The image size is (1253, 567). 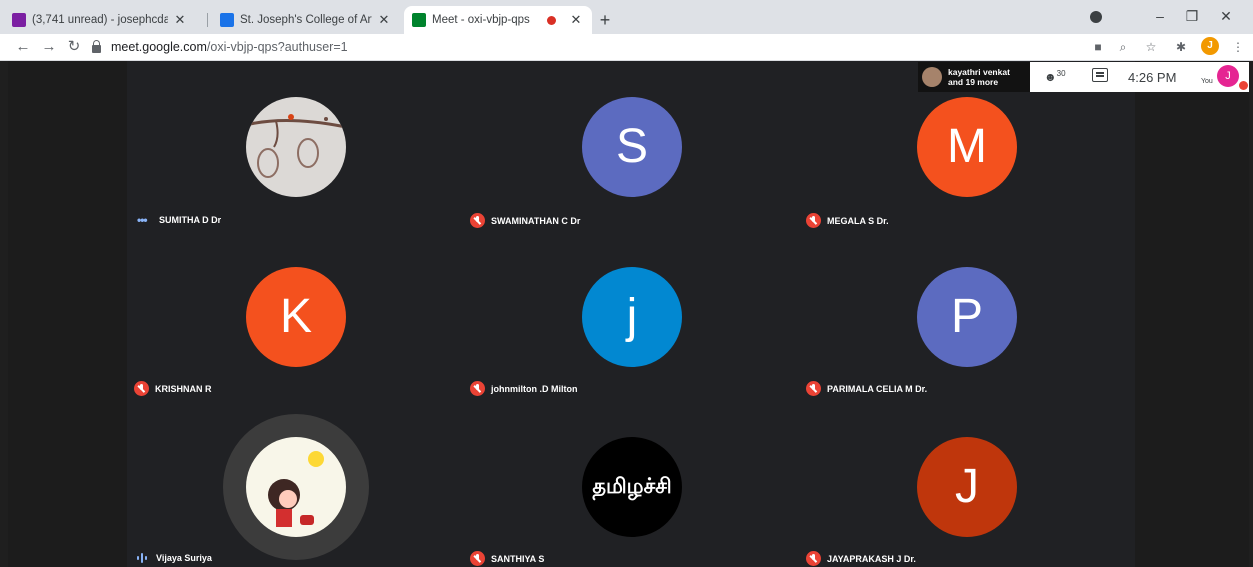 What do you see at coordinates (144, 220) in the screenshot?
I see `more-options-icon: •••` at bounding box center [144, 220].